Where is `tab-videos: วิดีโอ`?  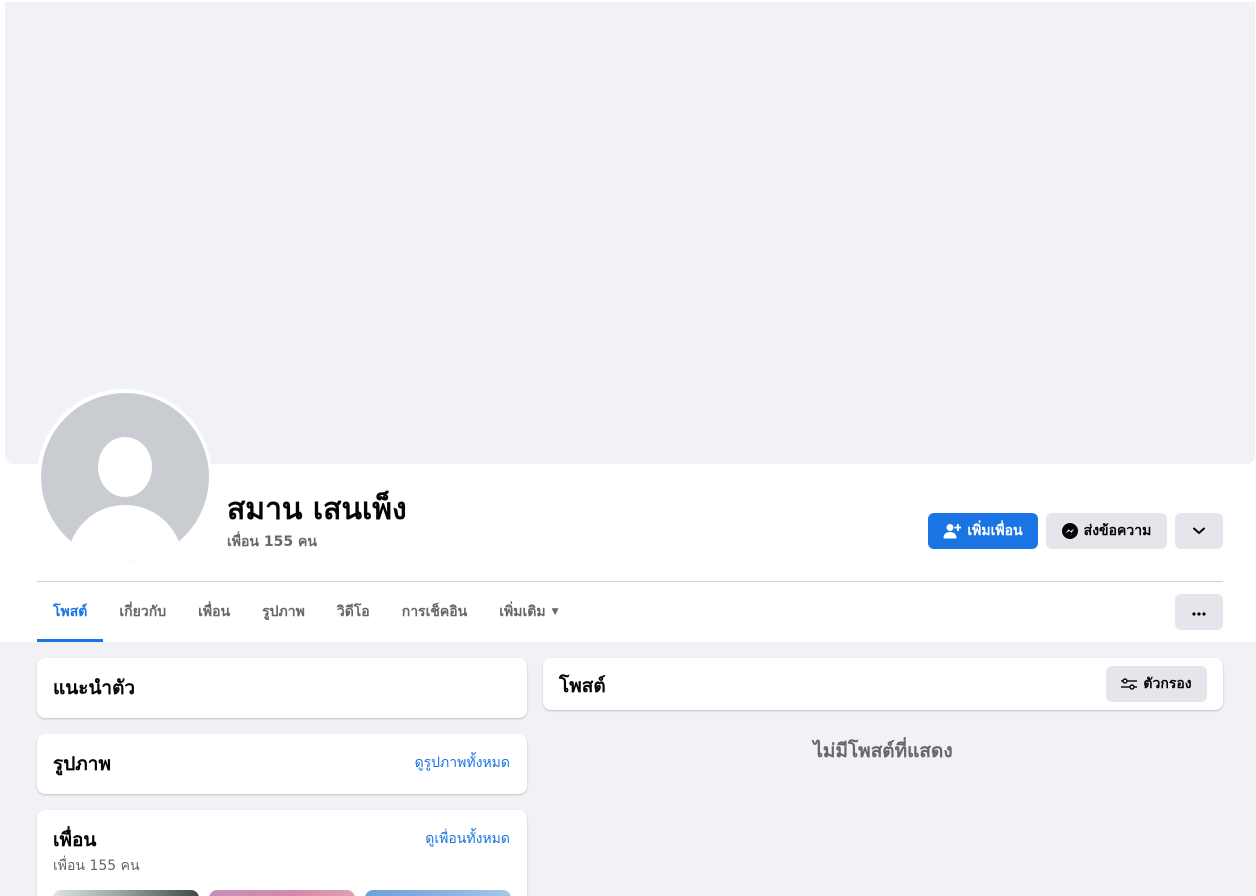
tab-videos: วิดีโอ is located at coordinates (353, 612).